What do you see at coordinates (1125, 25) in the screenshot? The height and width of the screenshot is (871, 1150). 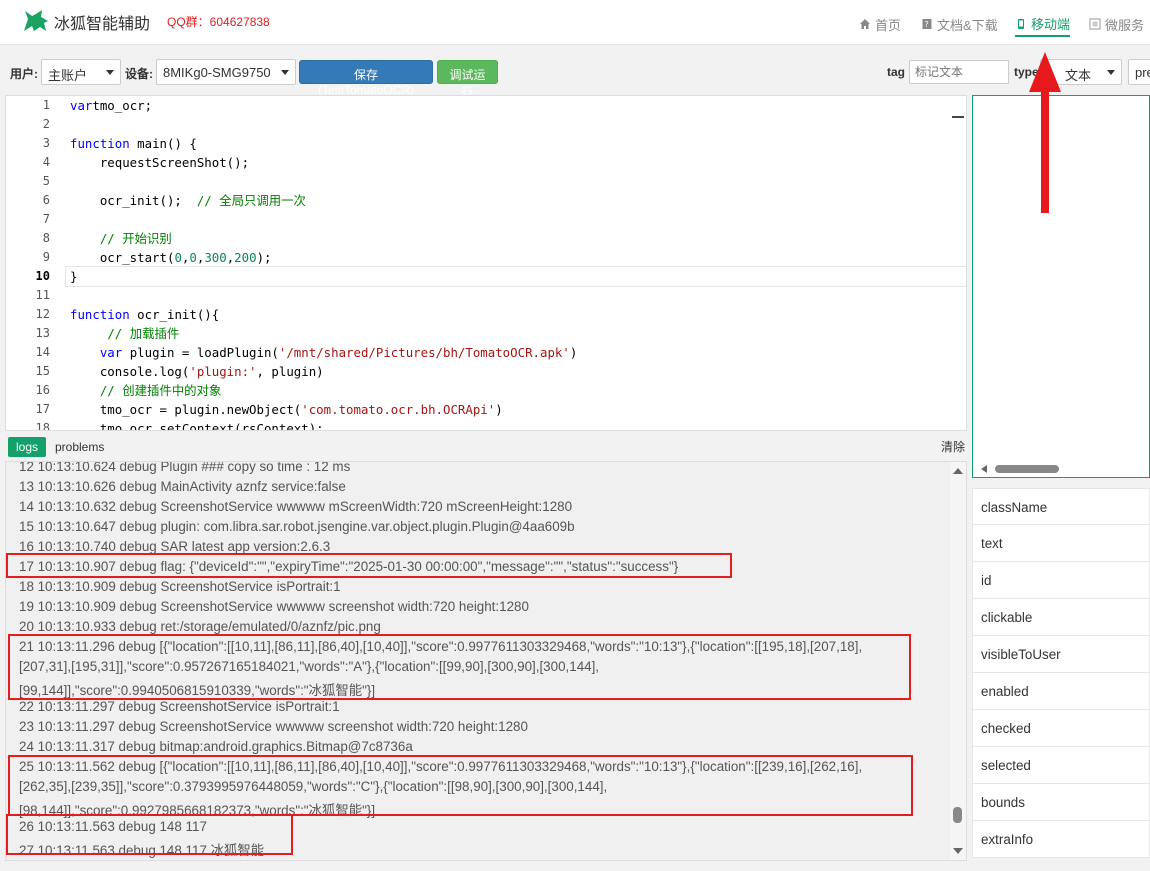 I see `nav-services-label: 微服务` at bounding box center [1125, 25].